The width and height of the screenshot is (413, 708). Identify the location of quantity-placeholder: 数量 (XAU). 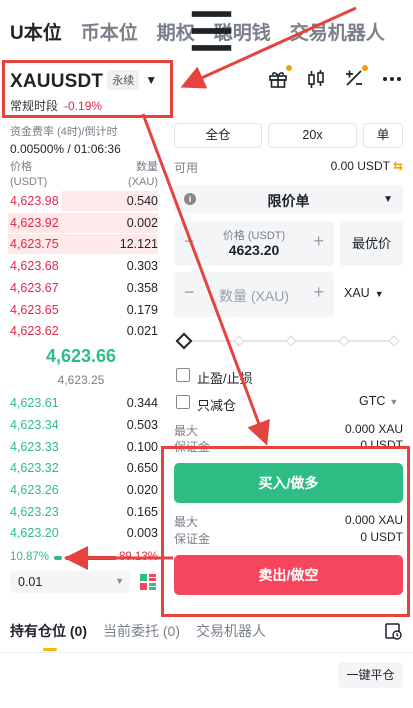
(254, 296).